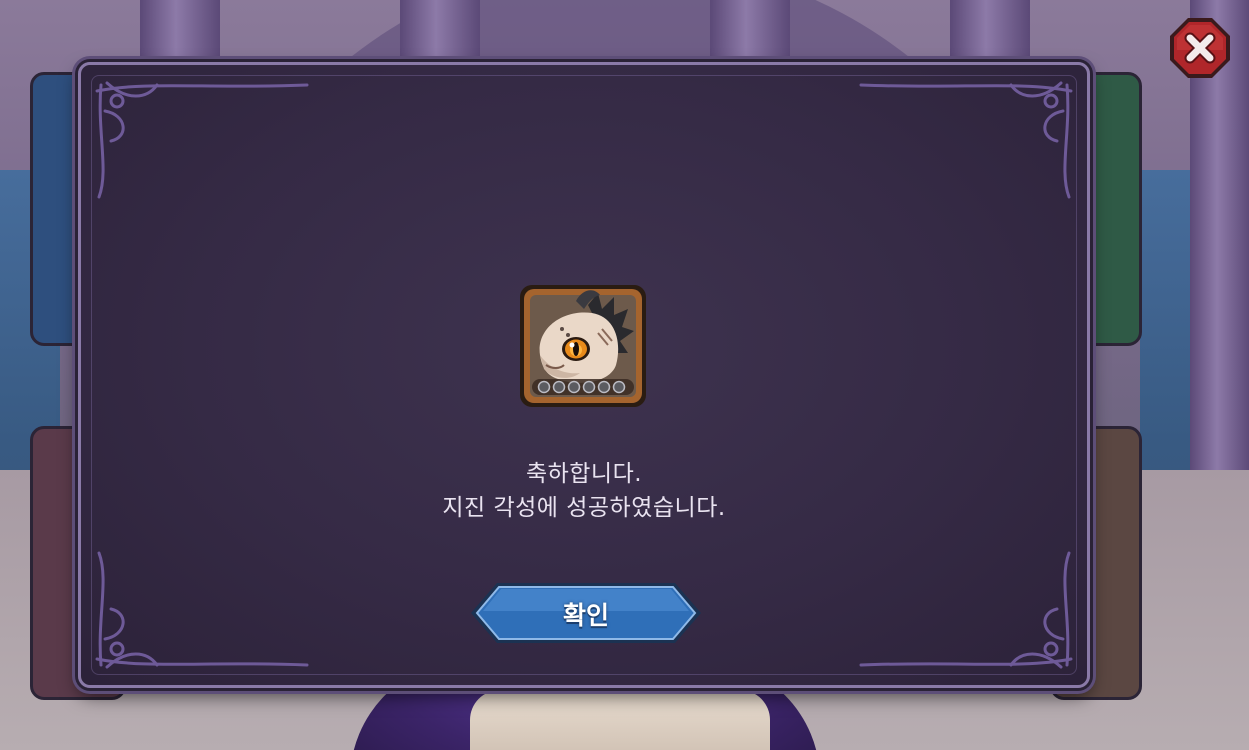 The height and width of the screenshot is (750, 1249). I want to click on character-clothing, so click(620, 720).